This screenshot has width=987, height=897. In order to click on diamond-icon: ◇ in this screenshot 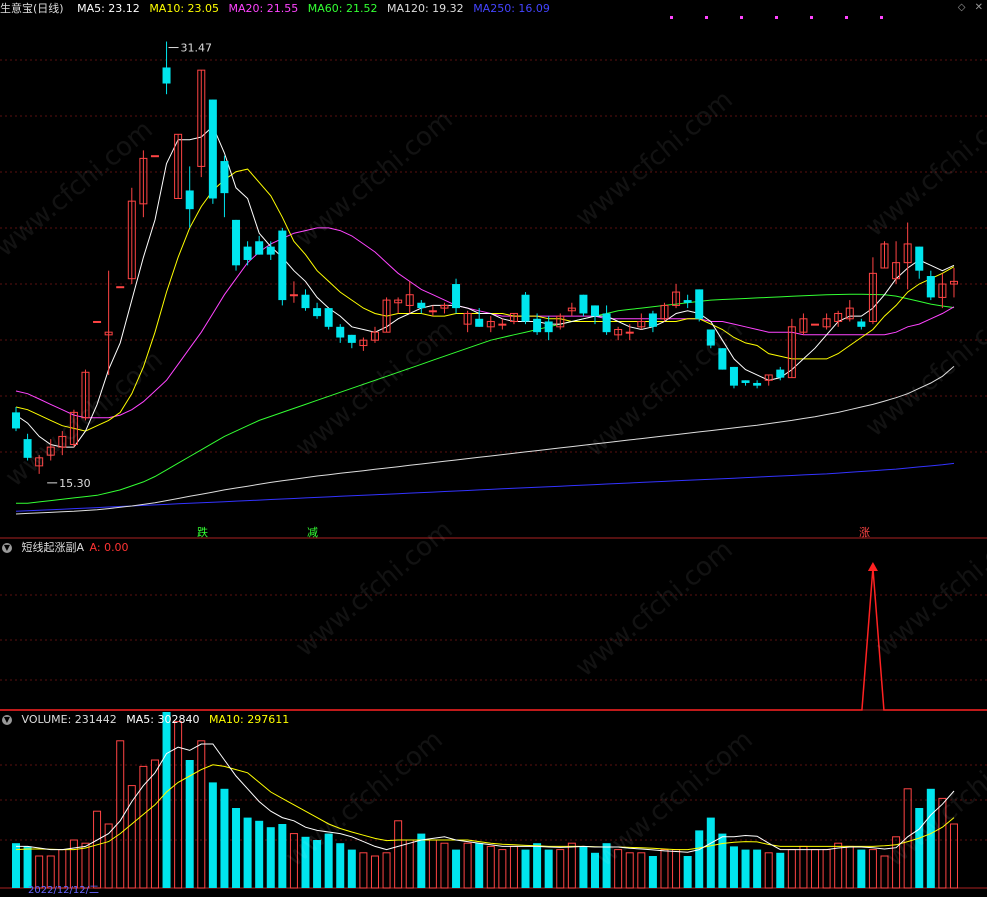, I will do `click(962, 7)`.